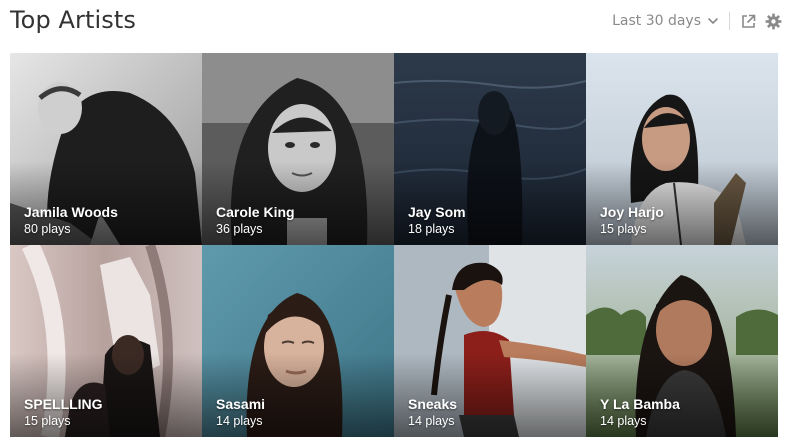 The height and width of the screenshot is (446, 788). I want to click on artist-name: SPELLLING, so click(63, 404).